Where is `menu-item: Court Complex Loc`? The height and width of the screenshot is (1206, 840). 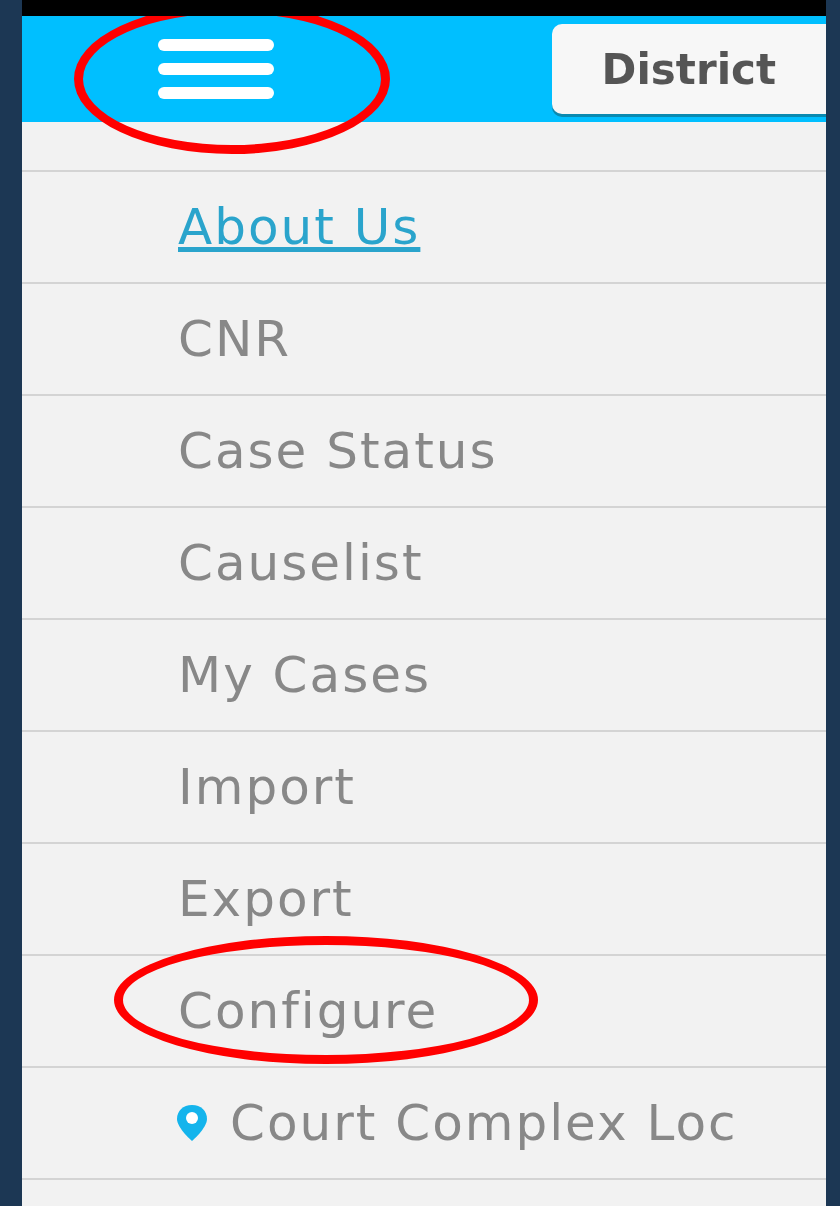
menu-item: Court Complex Loc is located at coordinates (484, 1123).